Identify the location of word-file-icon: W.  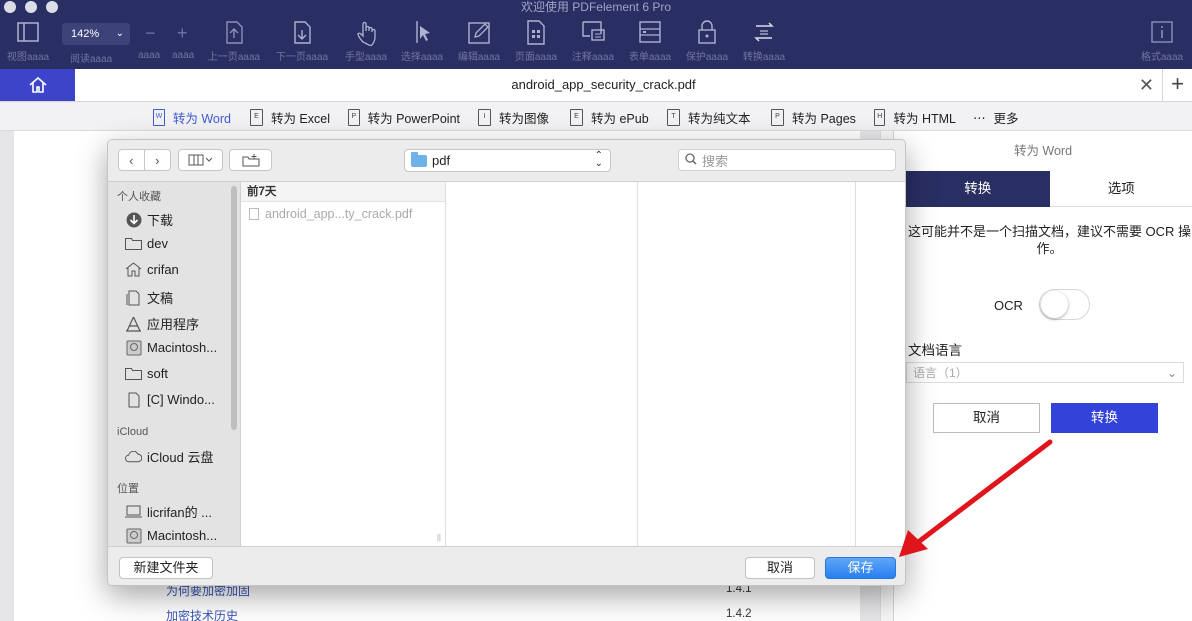
(159, 117).